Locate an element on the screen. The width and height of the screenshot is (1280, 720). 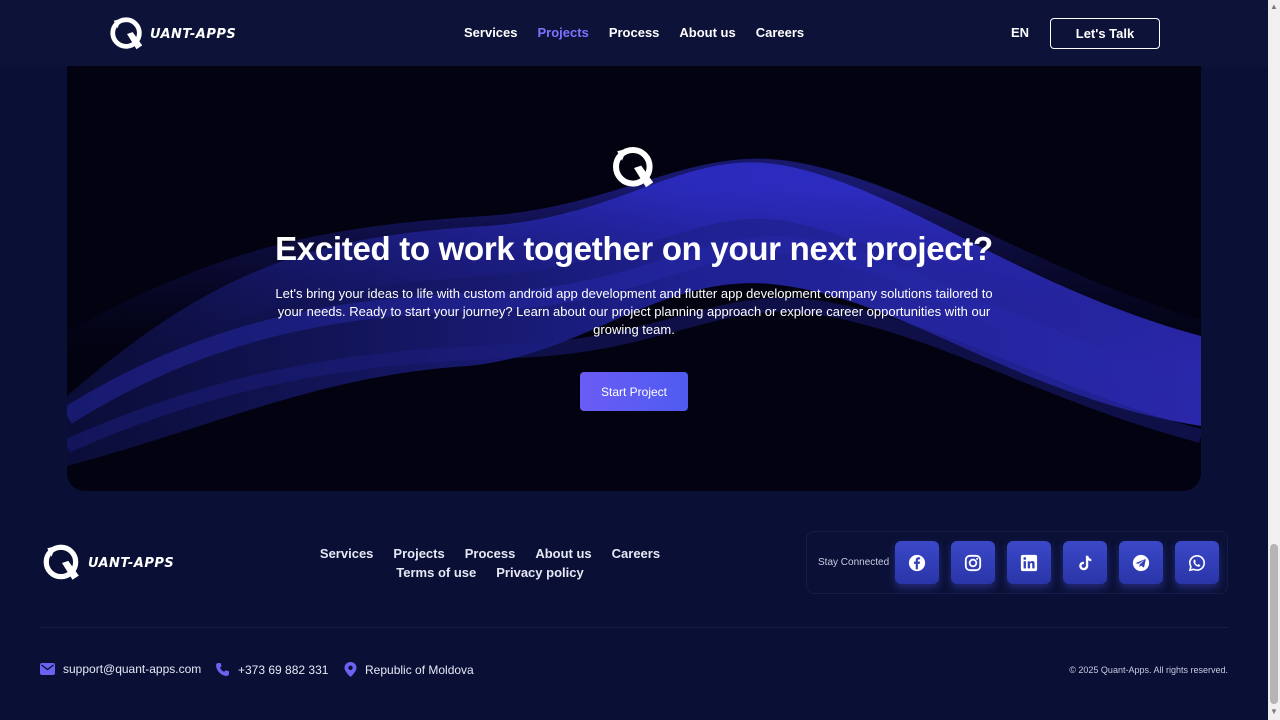
nav-process: Process is located at coordinates (634, 32).